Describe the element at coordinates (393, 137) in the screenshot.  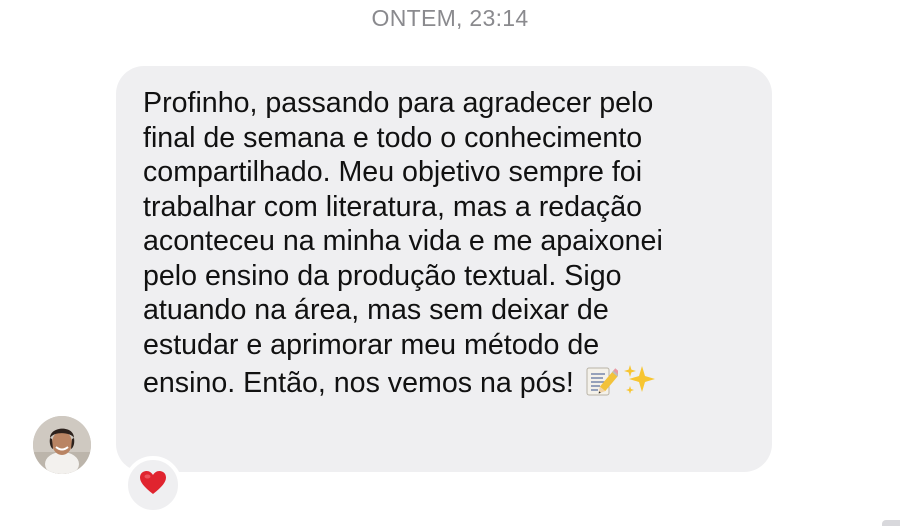
I see `message-line: final de semana e todo o conhecimento` at that location.